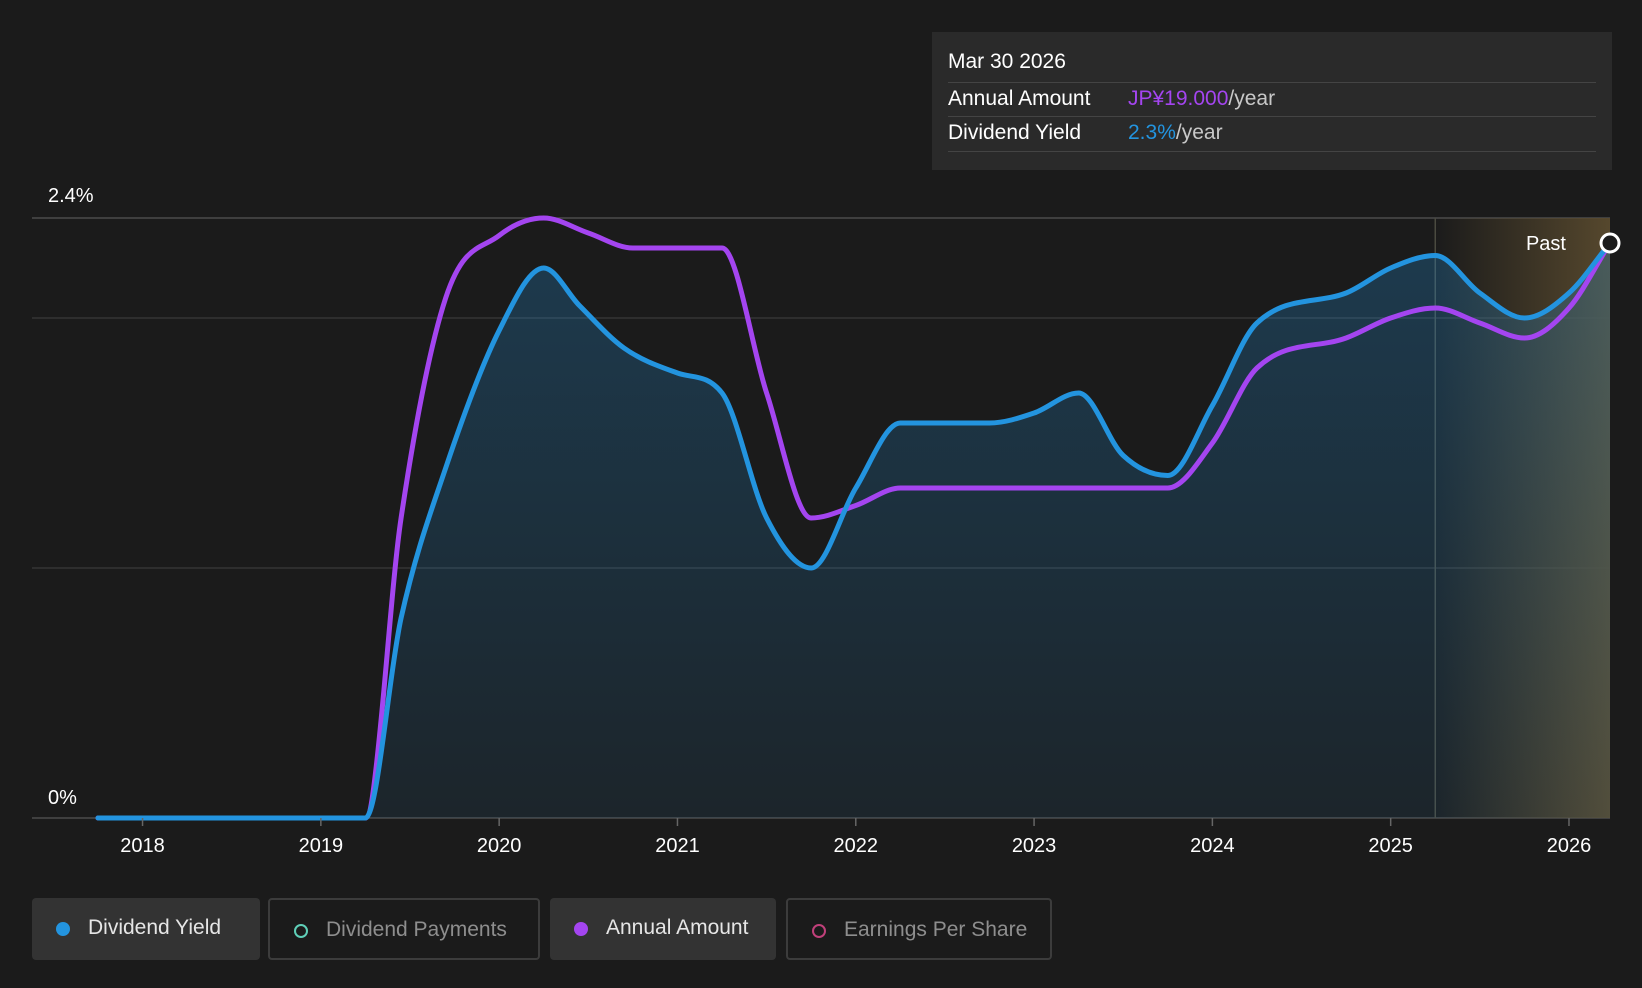 The image size is (1642, 988). Describe the element at coordinates (499, 846) in the screenshot. I see `x-tick-label: 2020` at that location.